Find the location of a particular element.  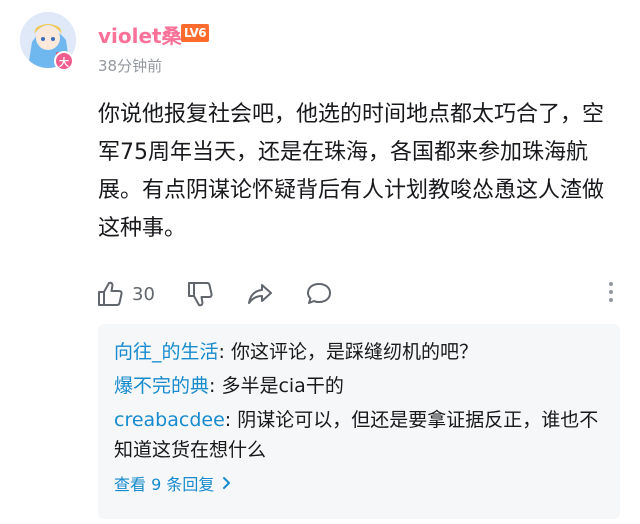

dislike-button is located at coordinates (200, 294).